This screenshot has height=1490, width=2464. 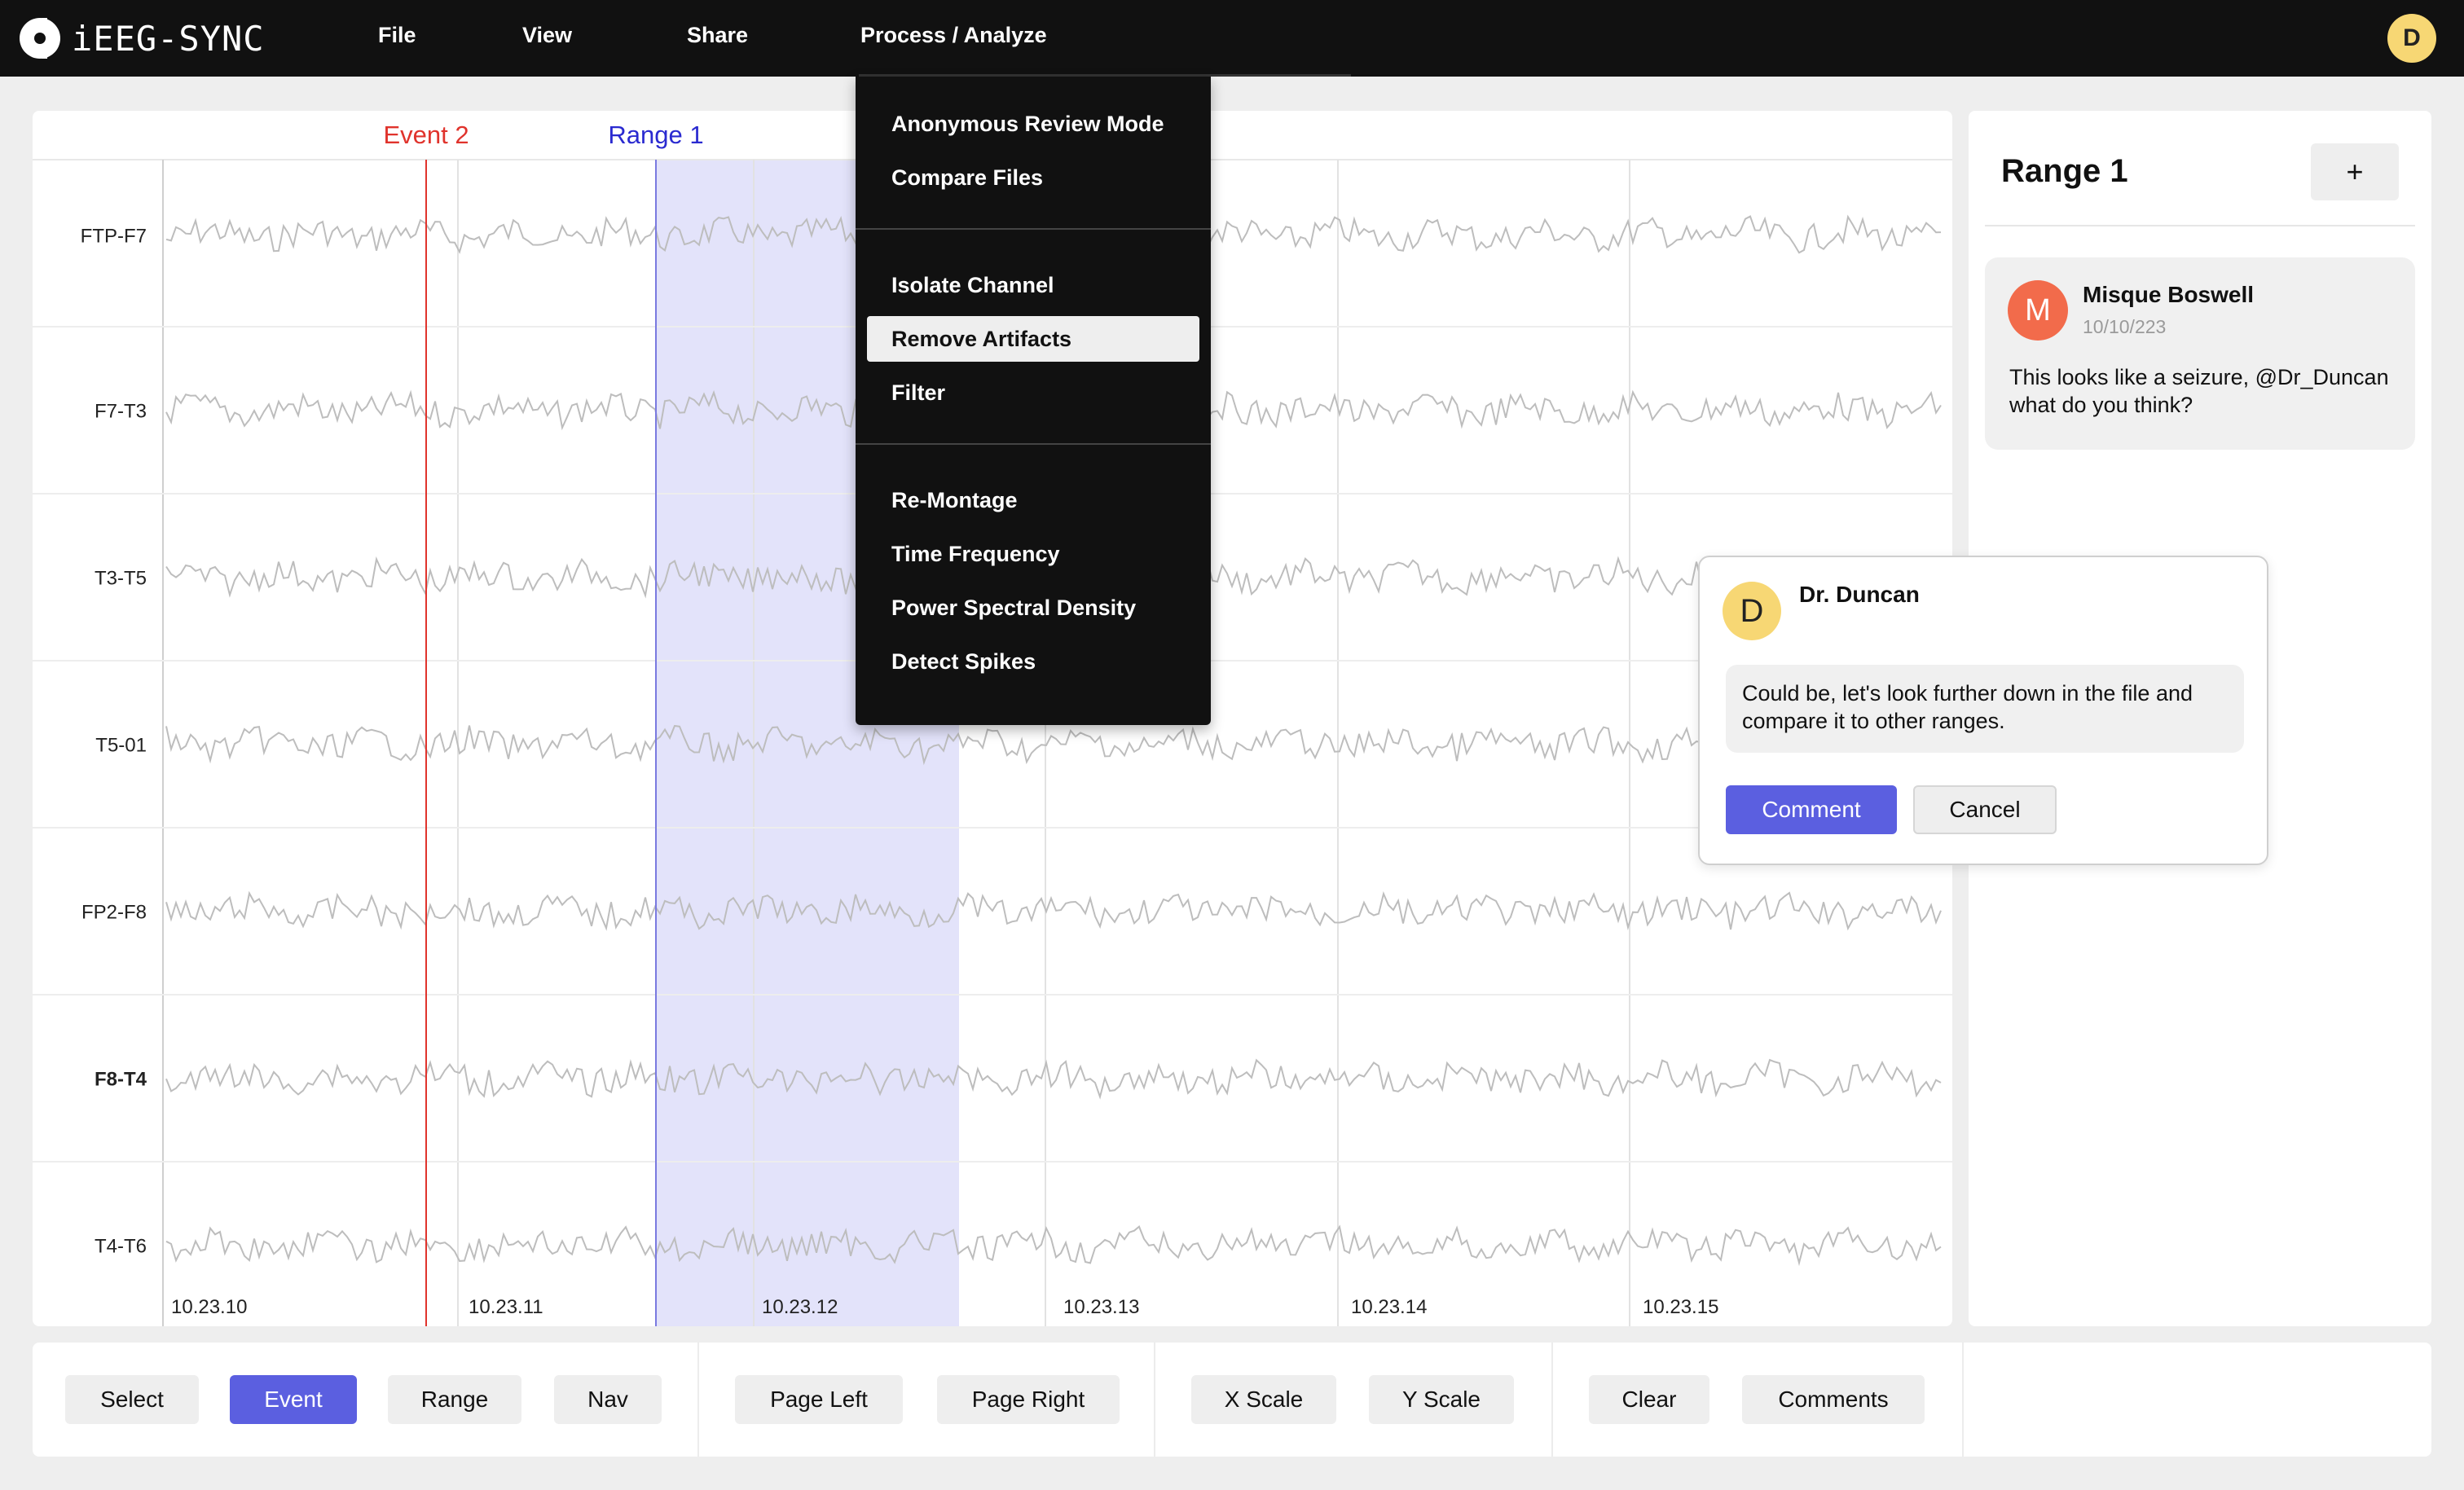 I want to click on reply-author-avatar: D, so click(x=1752, y=611).